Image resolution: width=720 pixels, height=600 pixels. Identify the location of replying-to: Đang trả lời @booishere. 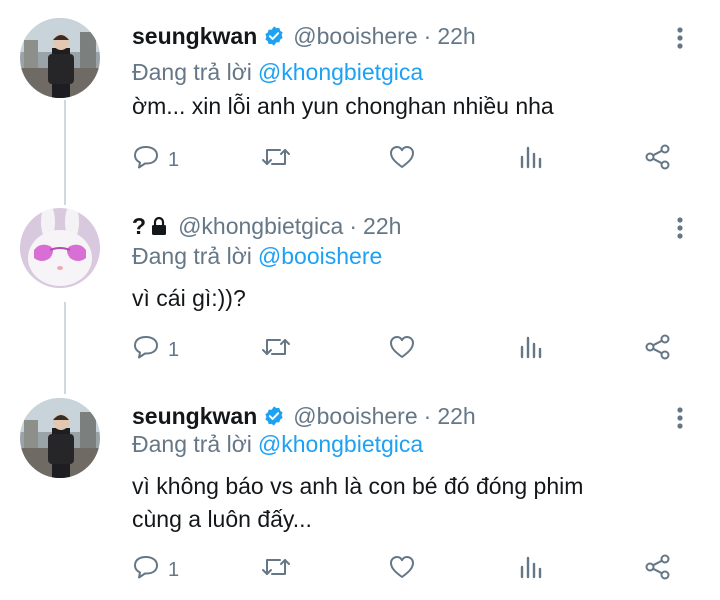
(257, 256).